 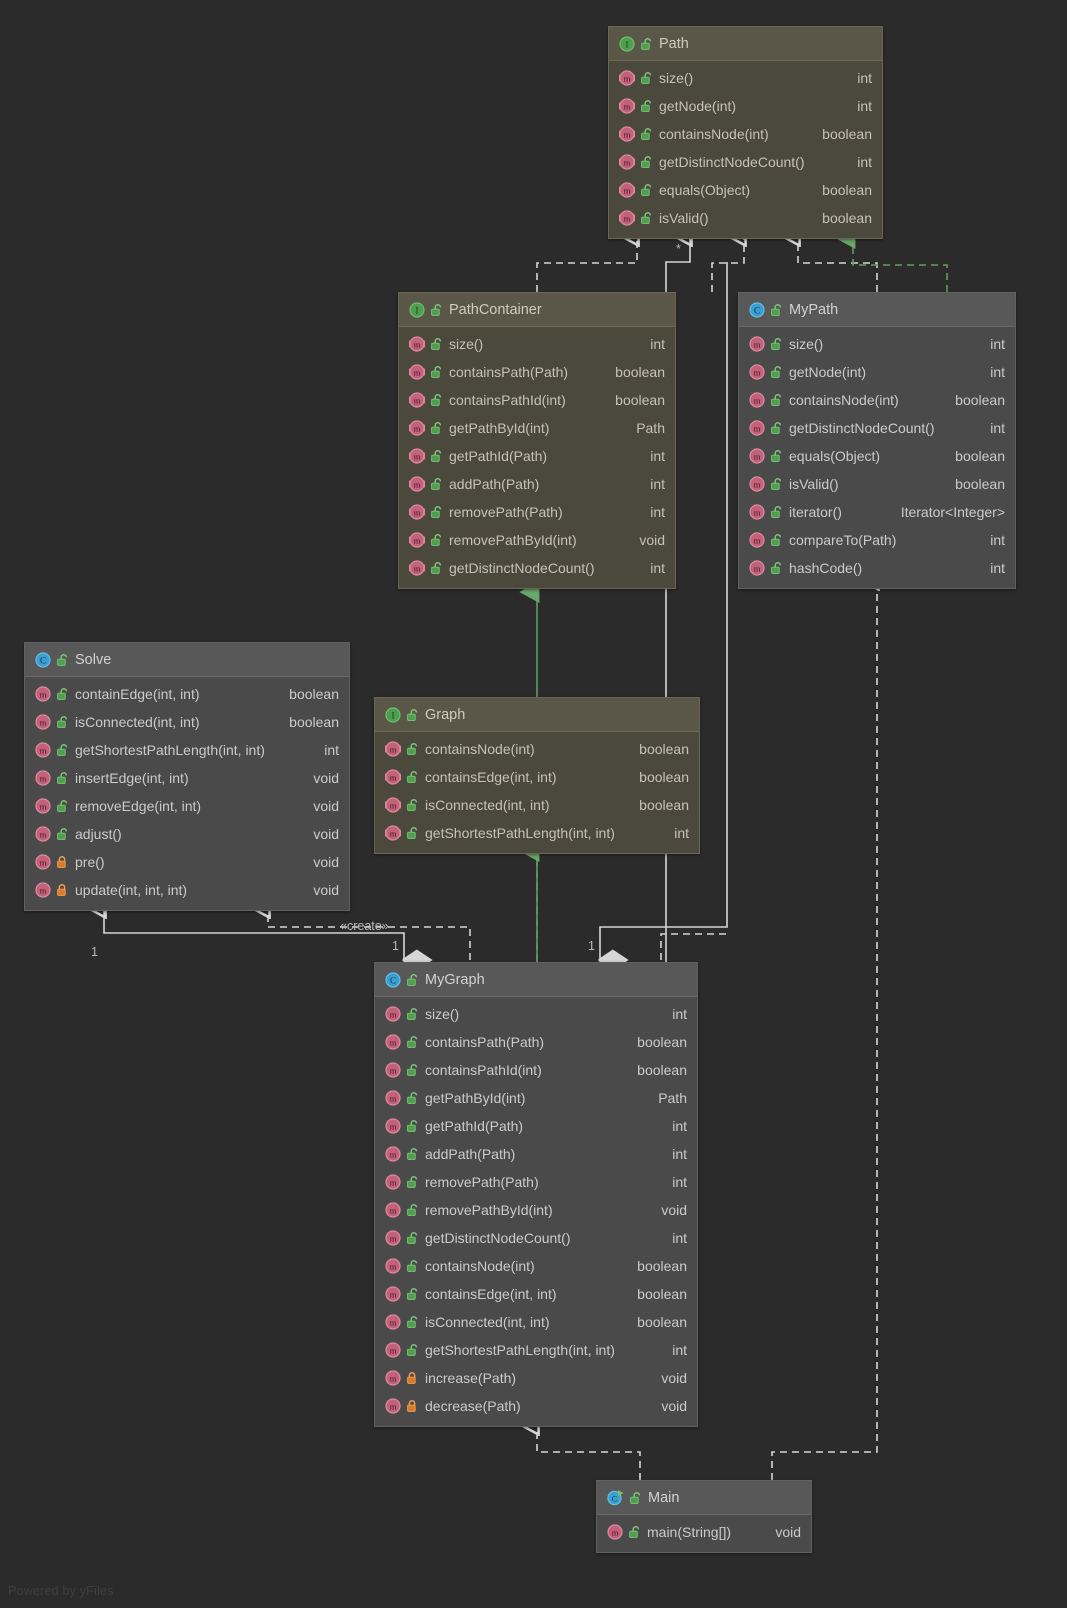 I want to click on member-name: size(), so click(x=676, y=78).